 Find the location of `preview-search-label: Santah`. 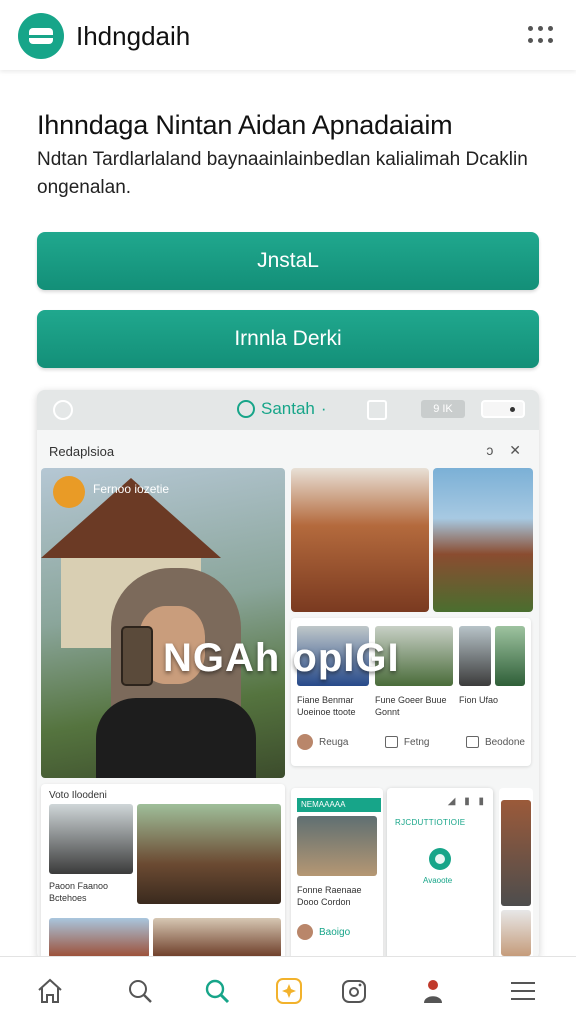

preview-search-label: Santah is located at coordinates (288, 408).